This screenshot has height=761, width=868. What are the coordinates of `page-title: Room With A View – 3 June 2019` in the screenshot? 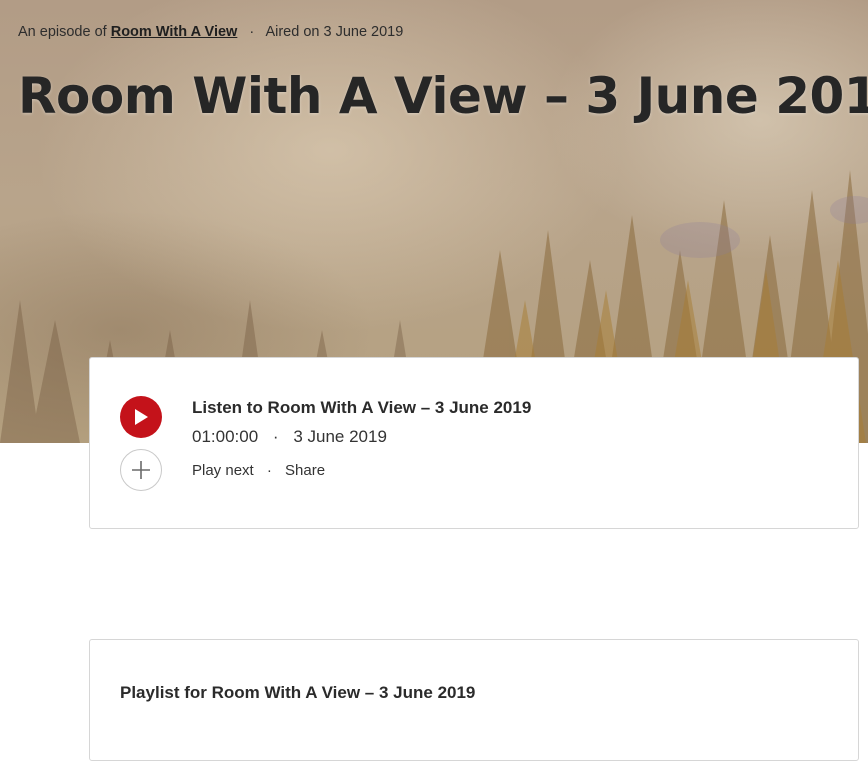 It's located at (443, 96).